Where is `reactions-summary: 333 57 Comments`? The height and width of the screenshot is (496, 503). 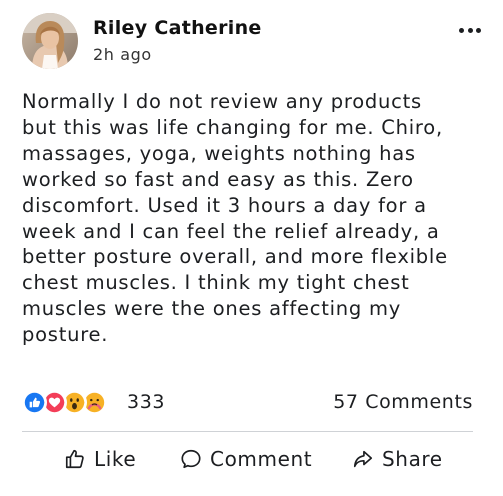 reactions-summary: 333 57 Comments is located at coordinates (247, 403).